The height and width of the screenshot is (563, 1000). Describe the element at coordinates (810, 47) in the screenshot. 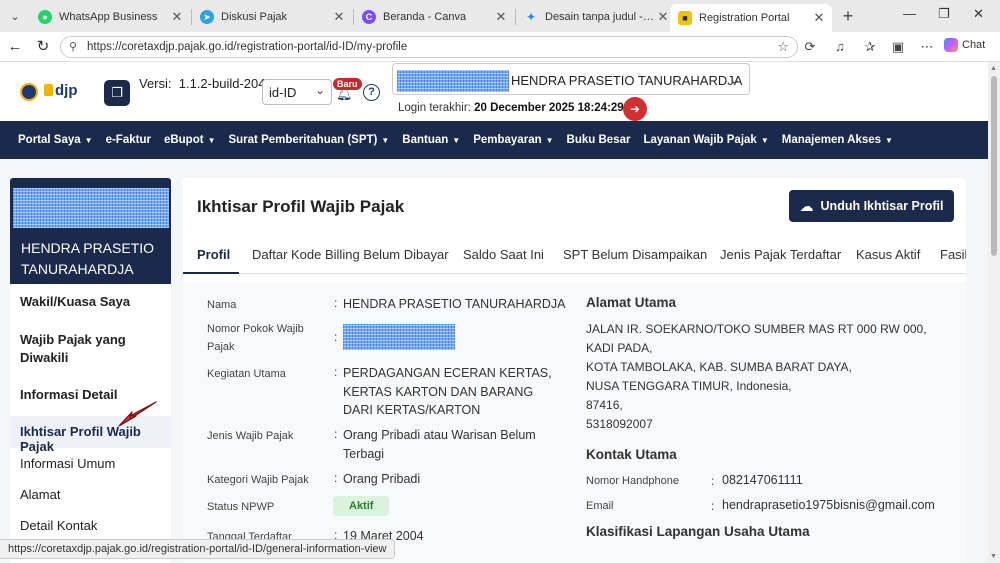

I see `extensions-icon: ⟳` at that location.